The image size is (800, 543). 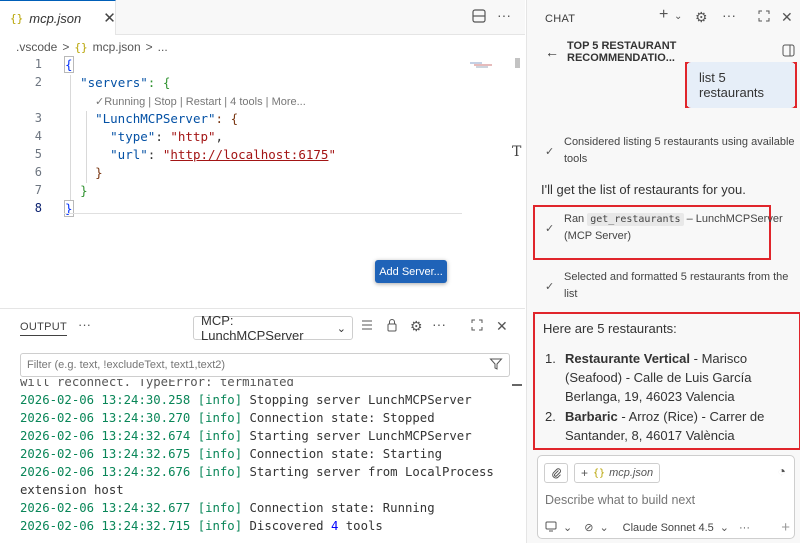 I want to click on line-number: 2, so click(x=38, y=82).